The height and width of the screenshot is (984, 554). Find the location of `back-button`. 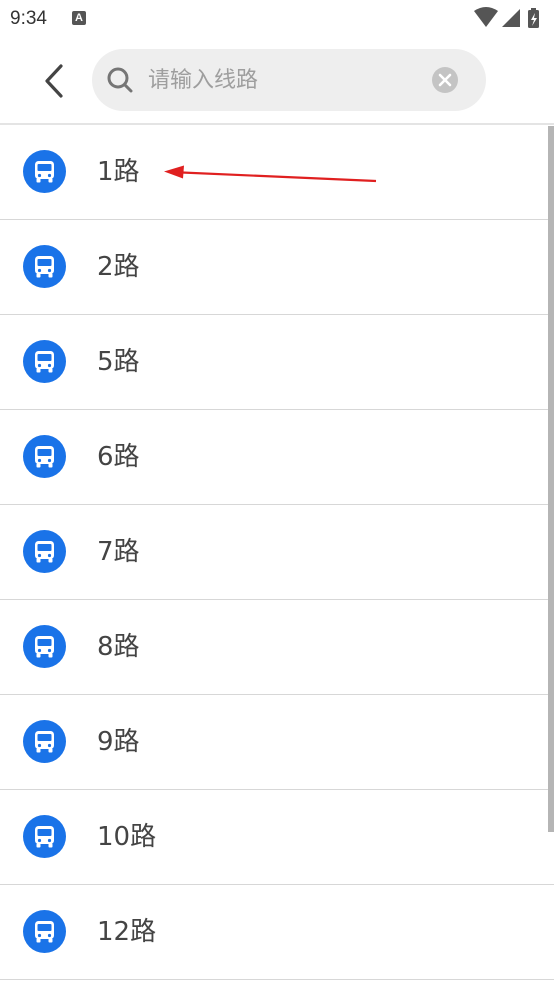

back-button is located at coordinates (54, 81).